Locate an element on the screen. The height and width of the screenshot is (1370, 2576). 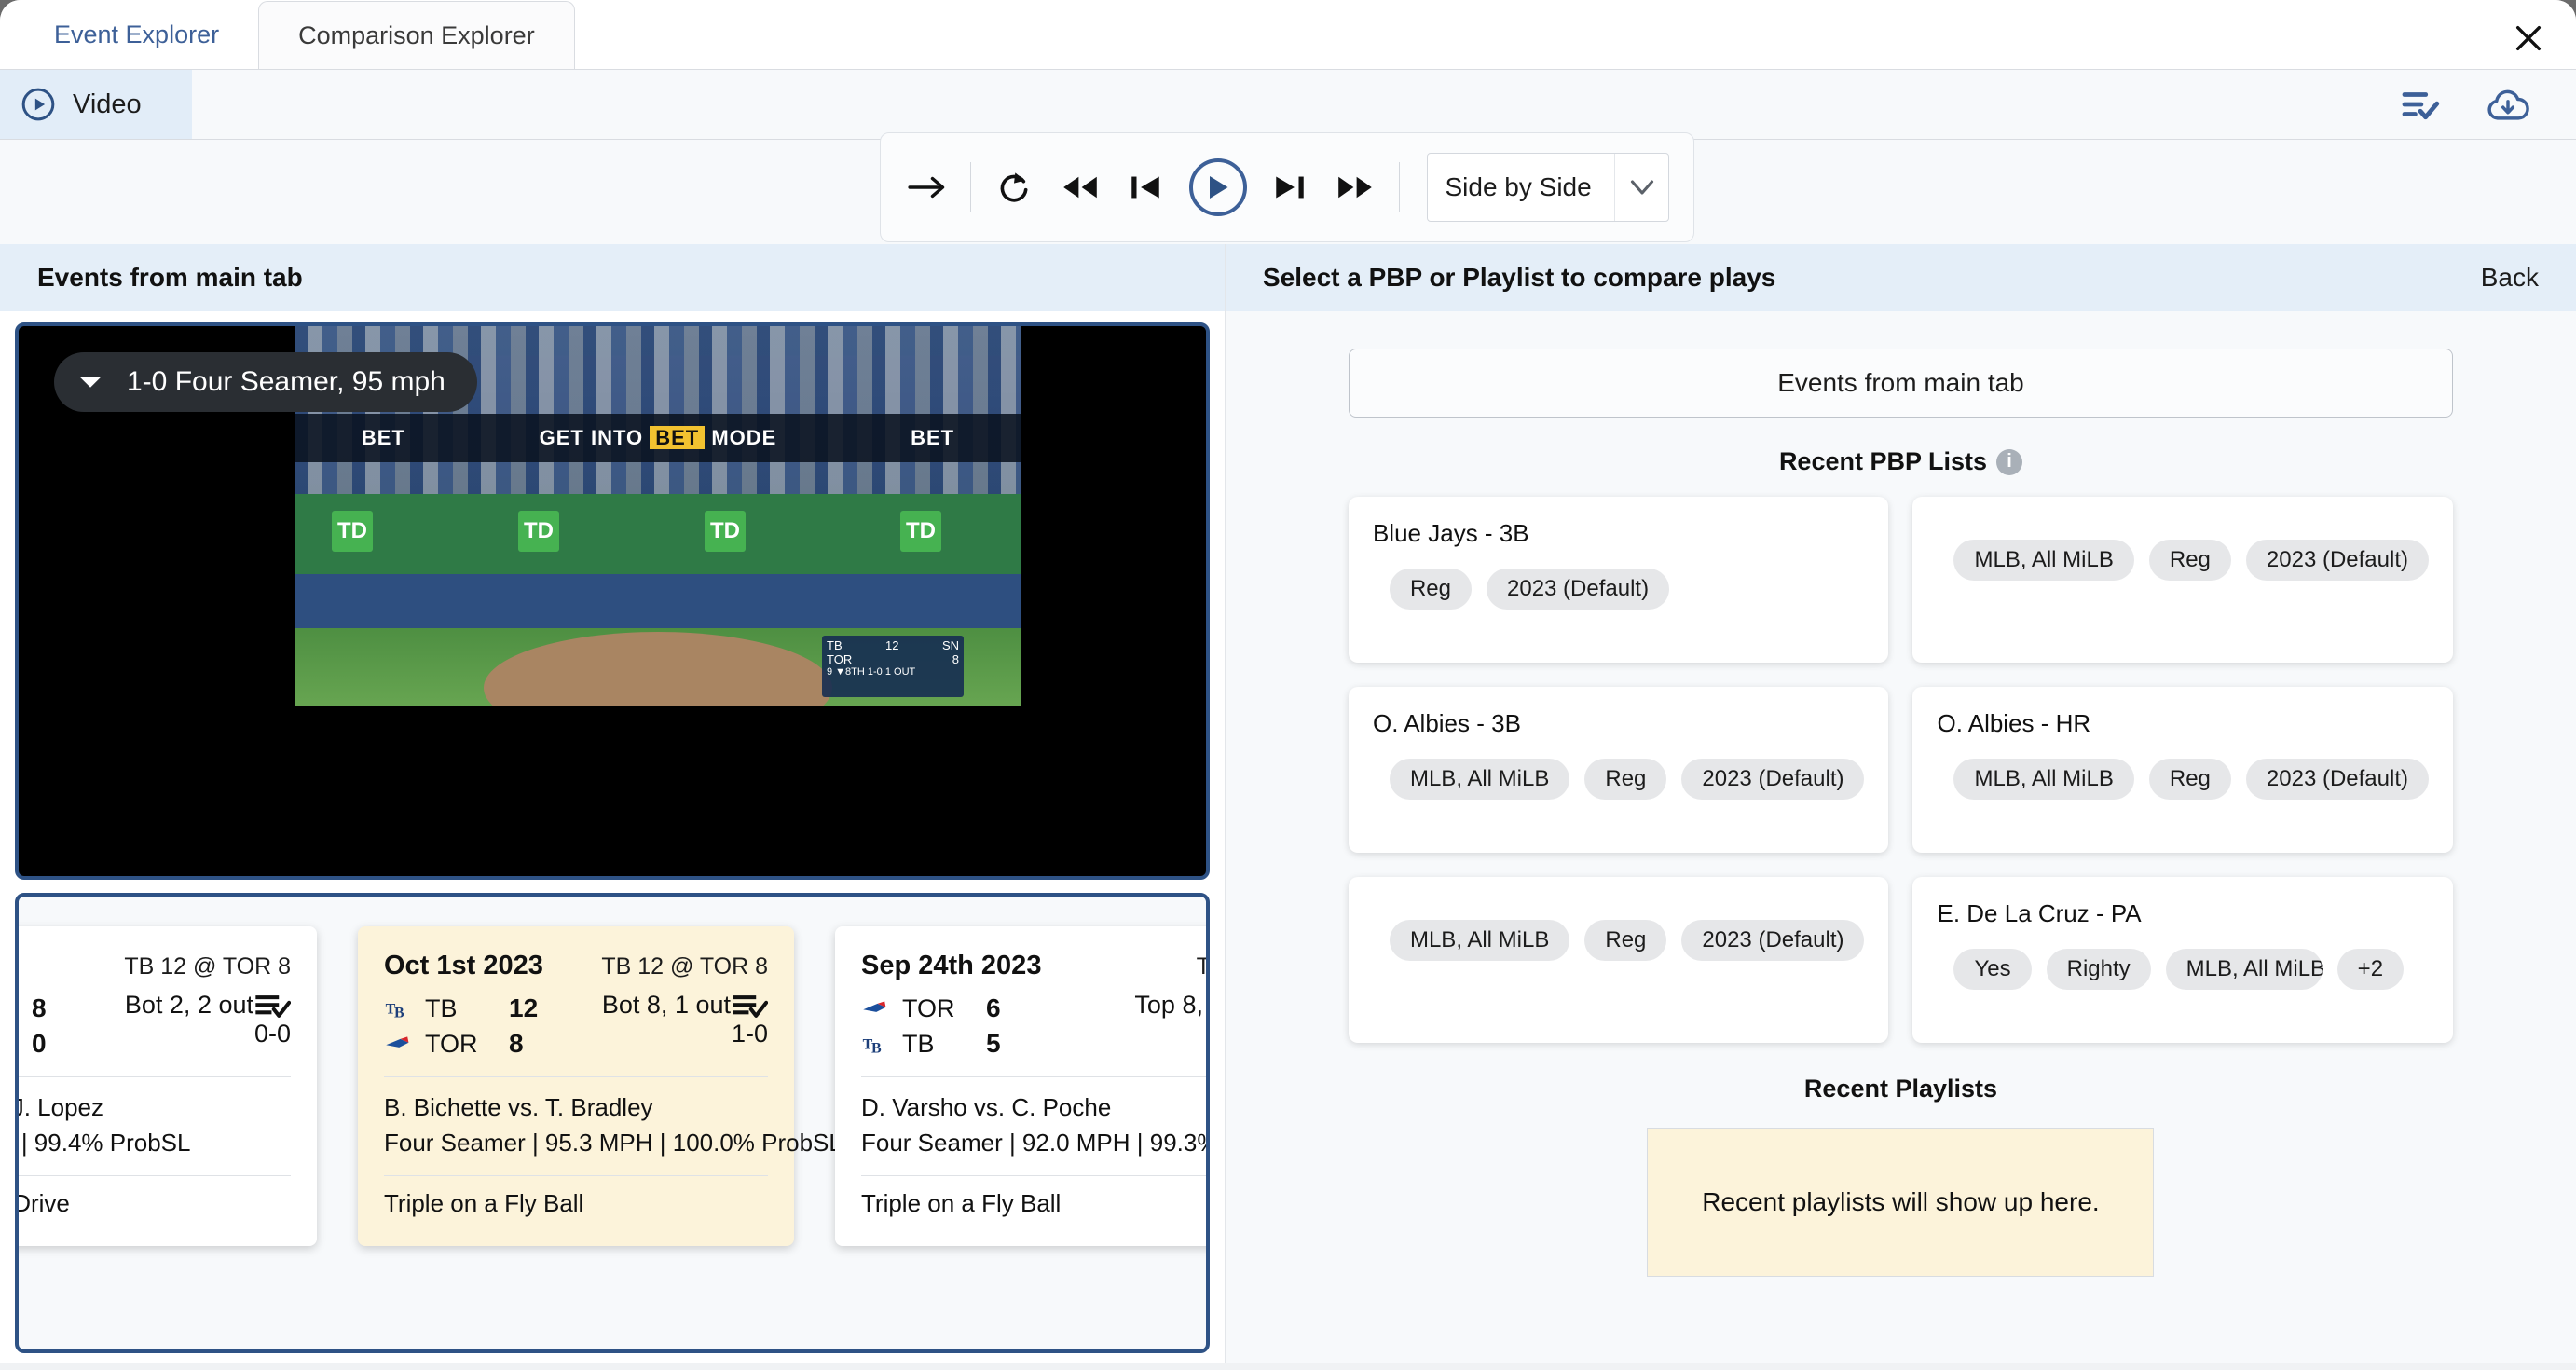
team-row: 8 is located at coordinates (33, 1008).